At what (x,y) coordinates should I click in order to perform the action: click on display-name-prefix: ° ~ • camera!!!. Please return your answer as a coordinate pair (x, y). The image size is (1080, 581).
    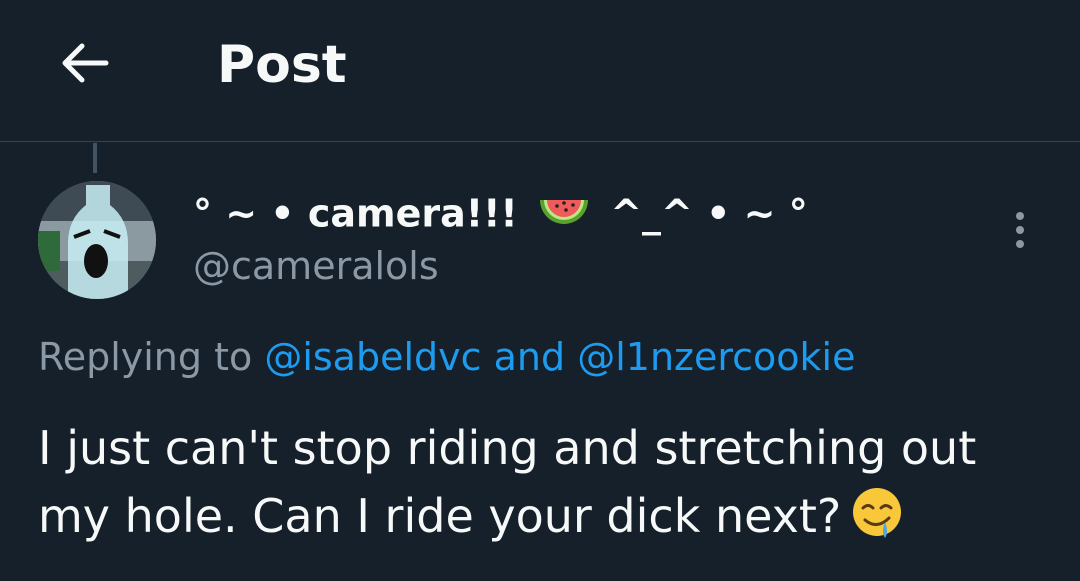
    Looking at the image, I should click on (355, 213).